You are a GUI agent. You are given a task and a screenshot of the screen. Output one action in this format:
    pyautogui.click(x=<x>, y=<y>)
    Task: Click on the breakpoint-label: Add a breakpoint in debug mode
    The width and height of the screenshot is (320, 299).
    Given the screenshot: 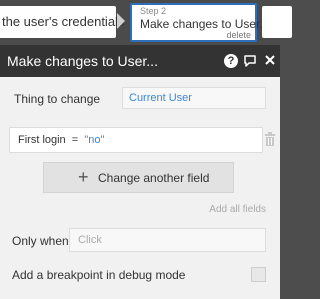 What is the action you would take?
    pyautogui.click(x=99, y=275)
    